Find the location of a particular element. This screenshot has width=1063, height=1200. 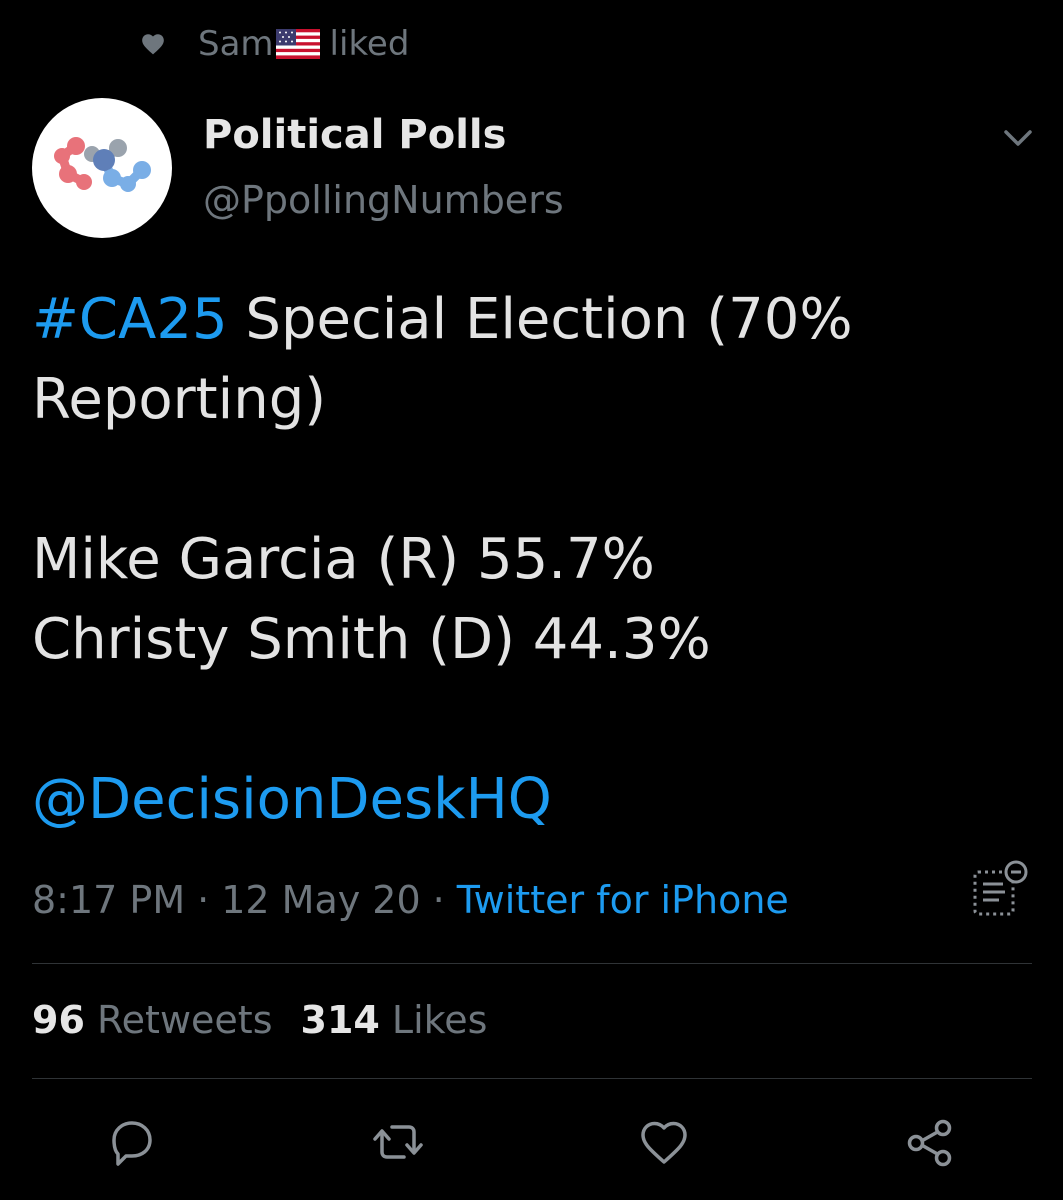

tweet-line-1-text: Special Election (70% is located at coordinates (540, 319).